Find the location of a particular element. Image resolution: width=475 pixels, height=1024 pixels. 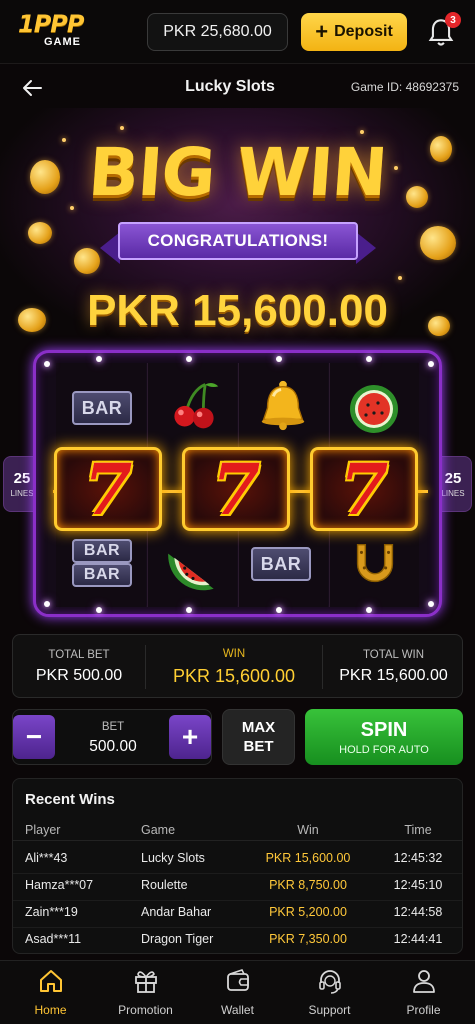

recent-wins-title: Recent Wins is located at coordinates (70, 799).